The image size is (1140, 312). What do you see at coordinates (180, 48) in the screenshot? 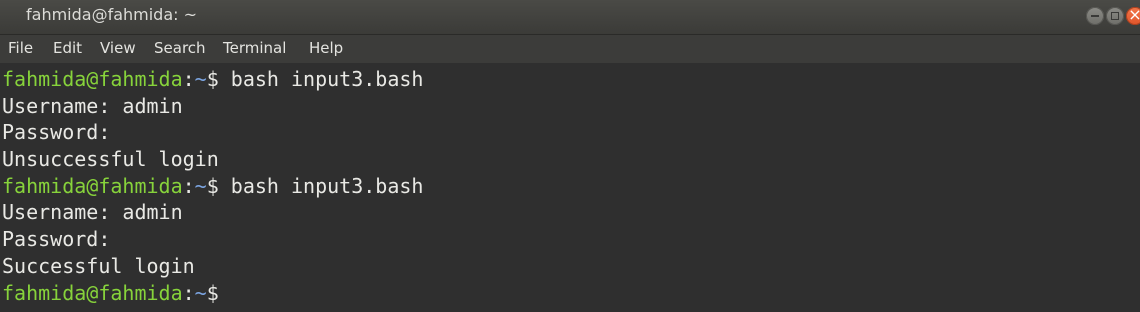
I see `menu-search: Search` at bounding box center [180, 48].